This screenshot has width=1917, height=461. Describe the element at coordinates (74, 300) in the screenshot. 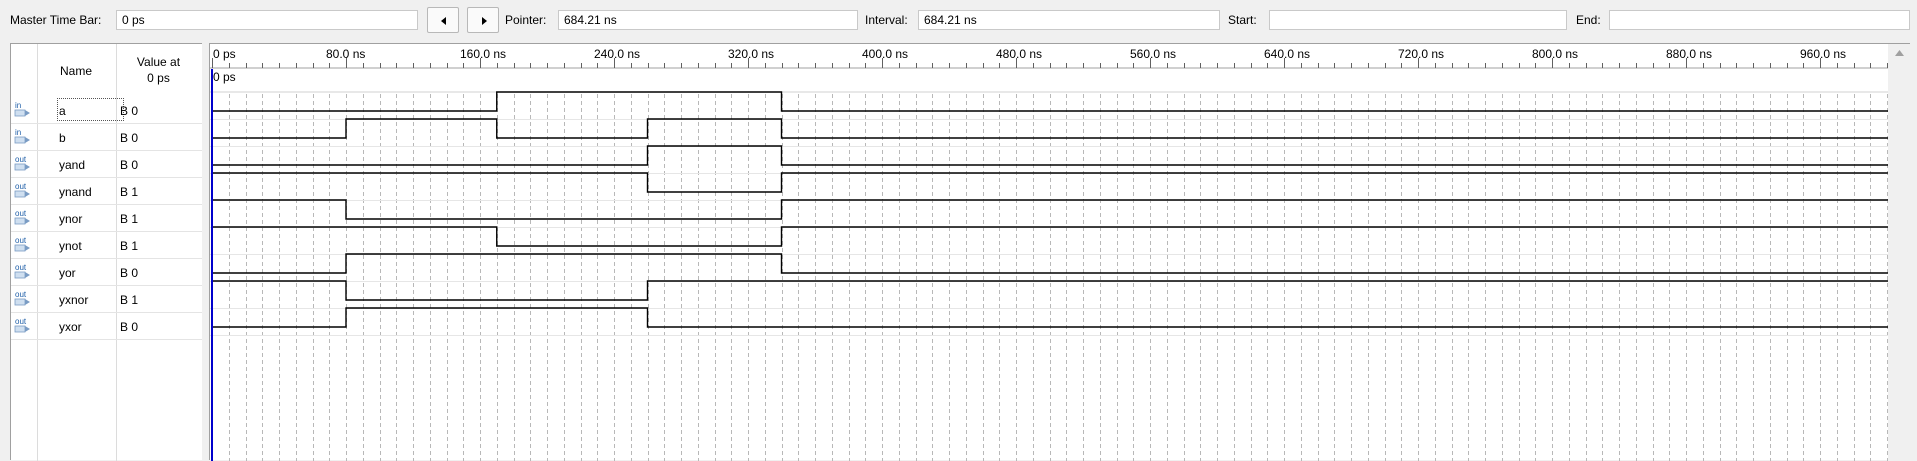

I see `signal-name: yxnor` at that location.